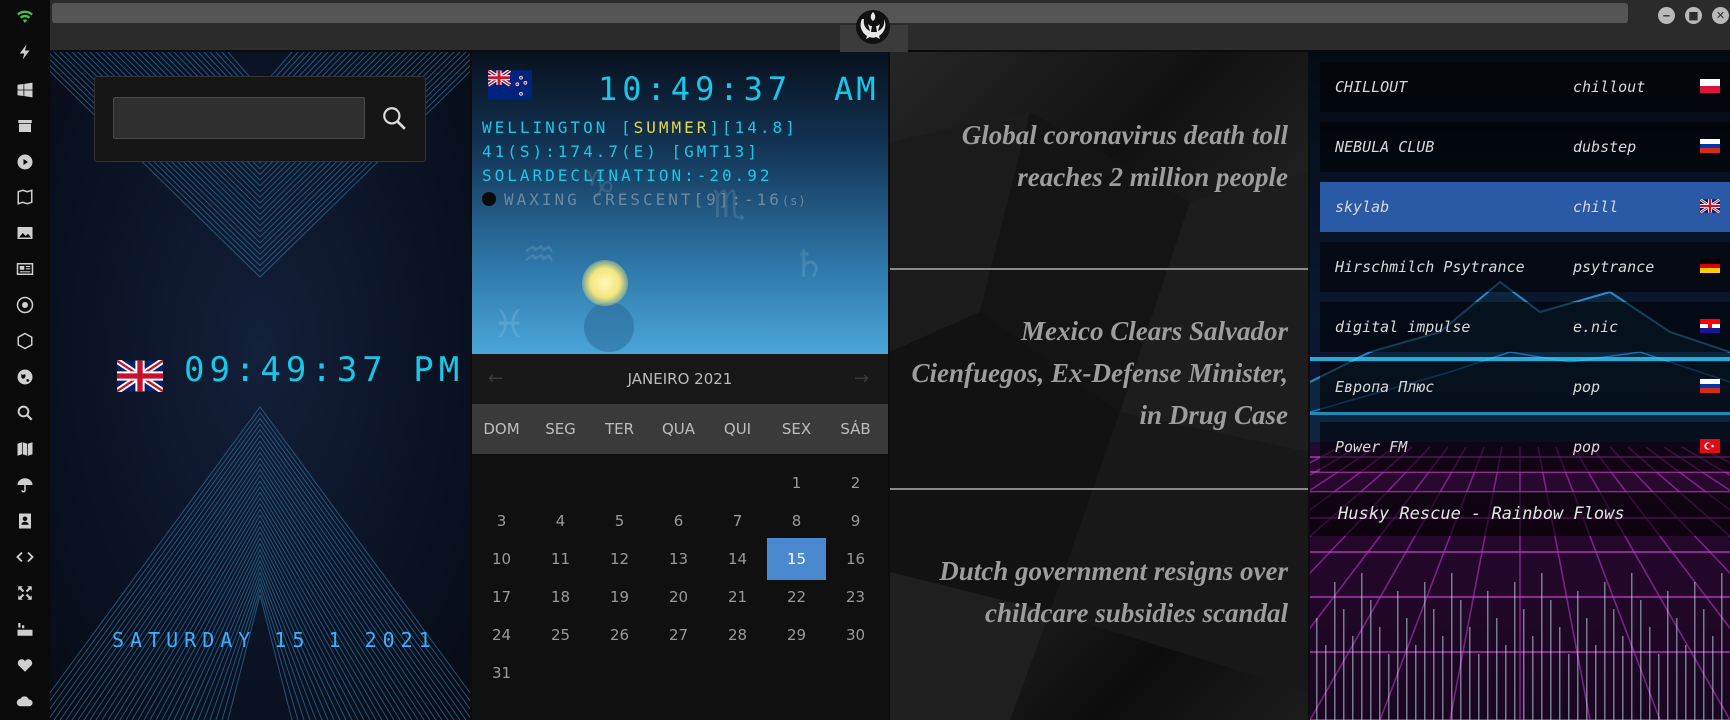 This screenshot has width=1730, height=720. What do you see at coordinates (25, 593) in the screenshot?
I see `expand-icon` at bounding box center [25, 593].